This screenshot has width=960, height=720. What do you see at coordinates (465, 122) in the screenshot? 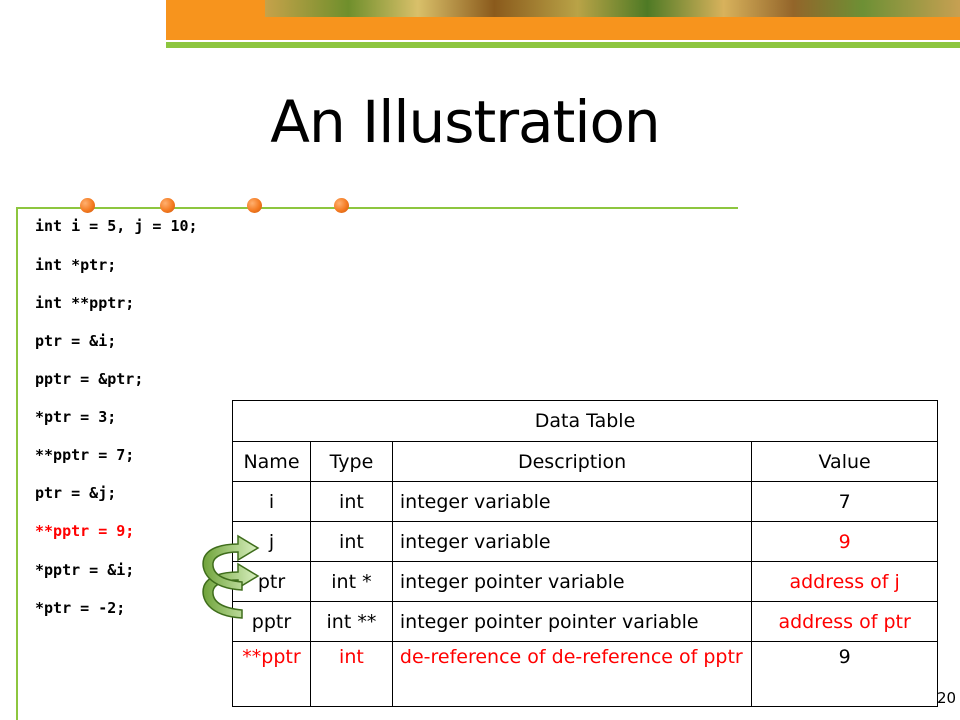
I see `slide-title: An Illustration` at bounding box center [465, 122].